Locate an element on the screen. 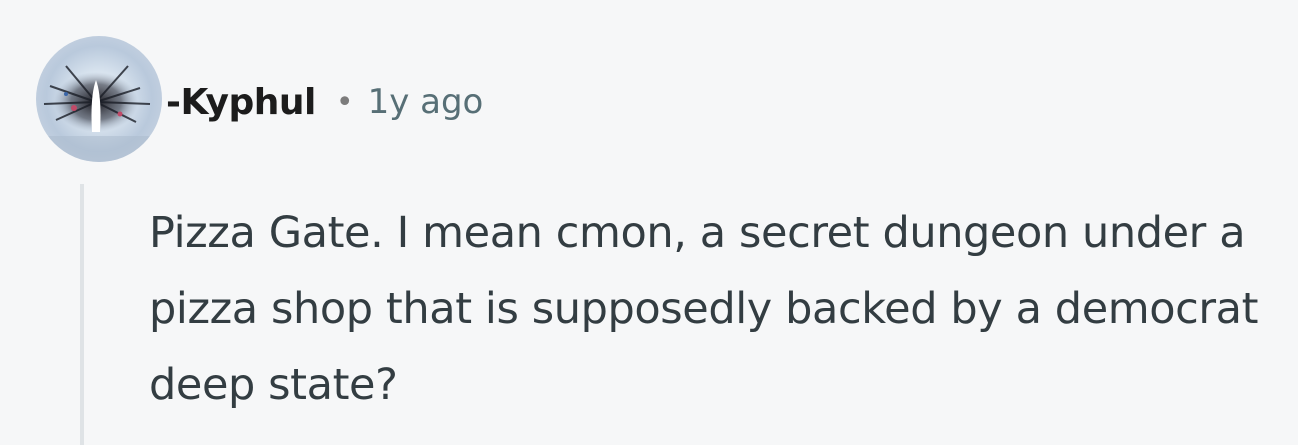 This screenshot has width=1298, height=445. username-link: -Kyphul is located at coordinates (241, 102).